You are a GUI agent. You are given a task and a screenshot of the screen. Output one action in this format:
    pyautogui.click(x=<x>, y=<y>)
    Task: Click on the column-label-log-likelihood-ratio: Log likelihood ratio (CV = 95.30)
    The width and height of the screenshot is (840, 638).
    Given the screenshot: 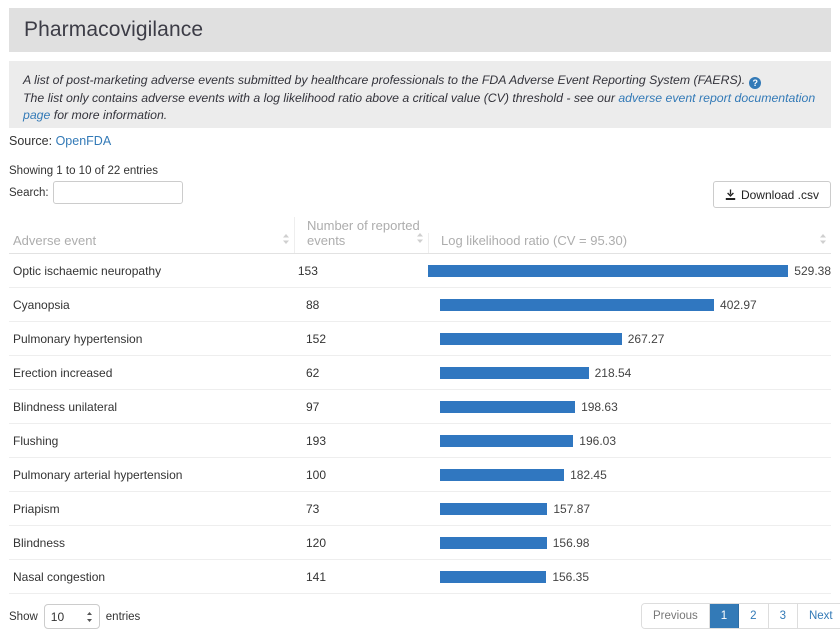 What is the action you would take?
    pyautogui.click(x=534, y=240)
    